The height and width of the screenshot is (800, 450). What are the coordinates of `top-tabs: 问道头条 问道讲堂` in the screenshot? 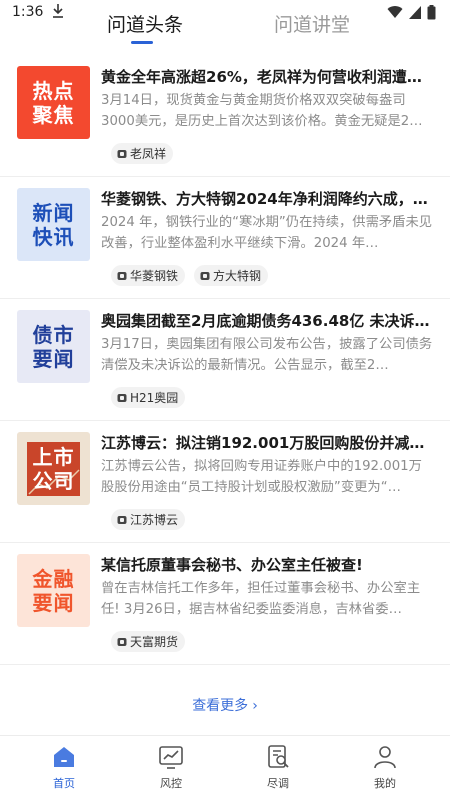 It's located at (225, 25).